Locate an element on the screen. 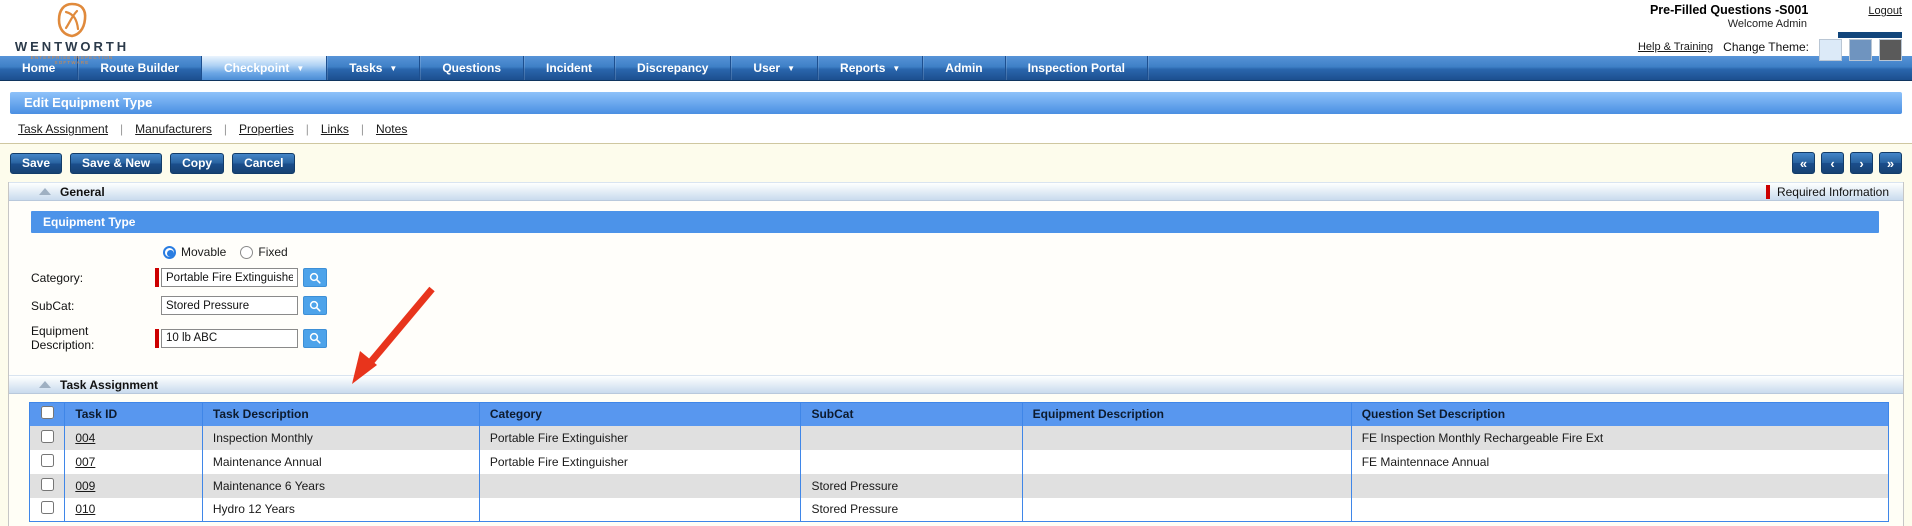 Image resolution: width=1912 pixels, height=526 pixels. category-cell is located at coordinates (639, 509).